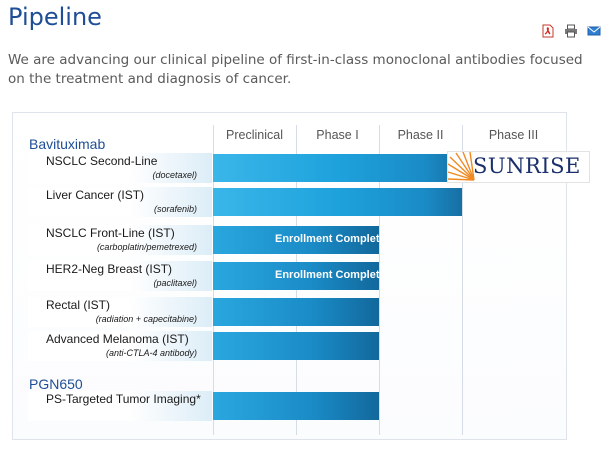  Describe the element at coordinates (527, 166) in the screenshot. I see `partner-name: SUNRISE` at that location.